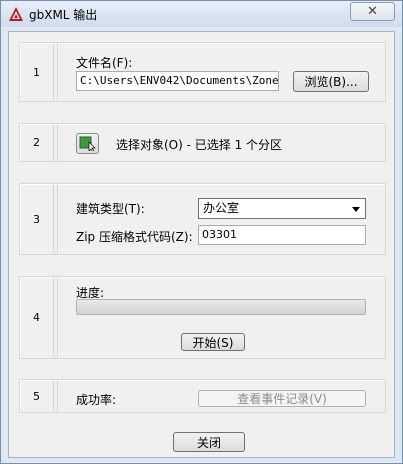  What do you see at coordinates (134, 237) in the screenshot?
I see `zip-code-label: Zip 压缩格式代码(Z):` at bounding box center [134, 237].